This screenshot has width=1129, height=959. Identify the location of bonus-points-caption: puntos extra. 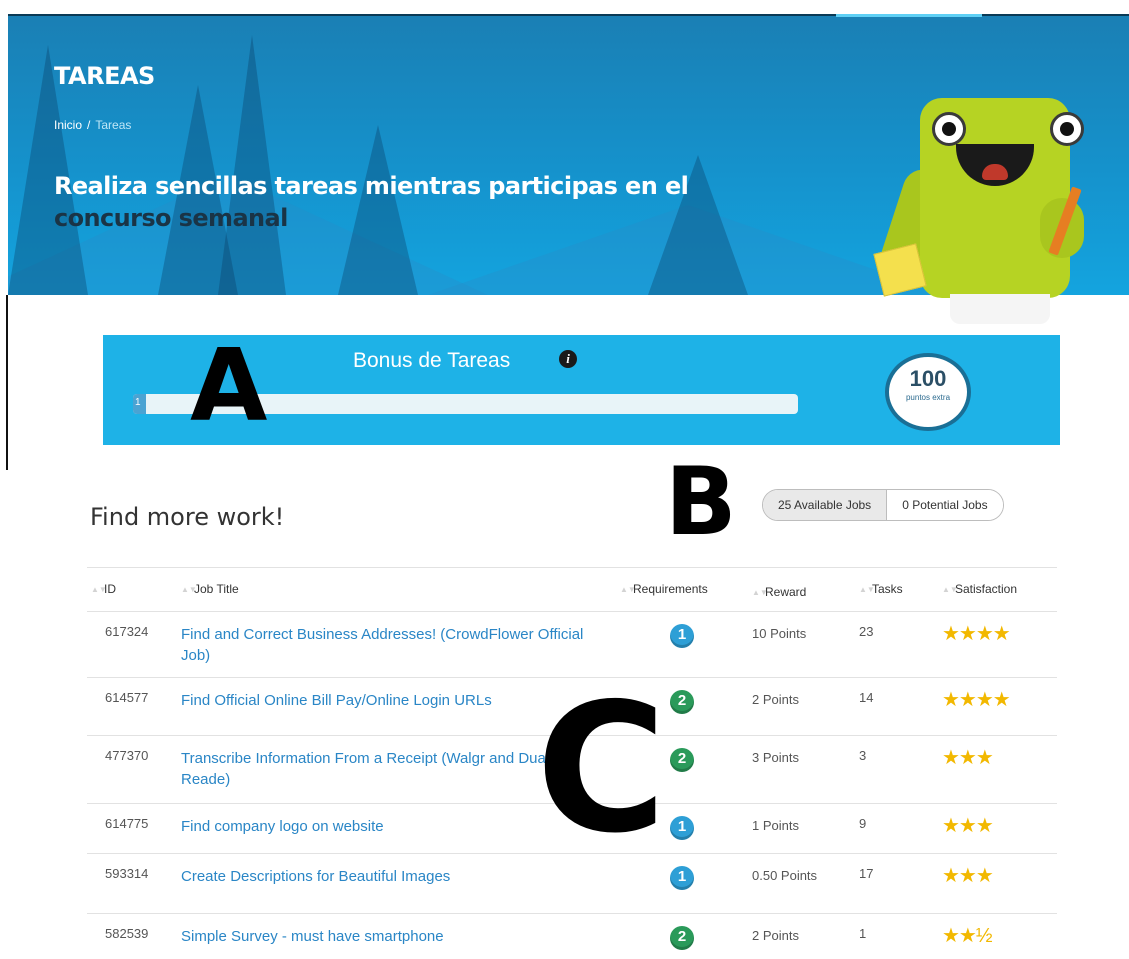
(928, 397).